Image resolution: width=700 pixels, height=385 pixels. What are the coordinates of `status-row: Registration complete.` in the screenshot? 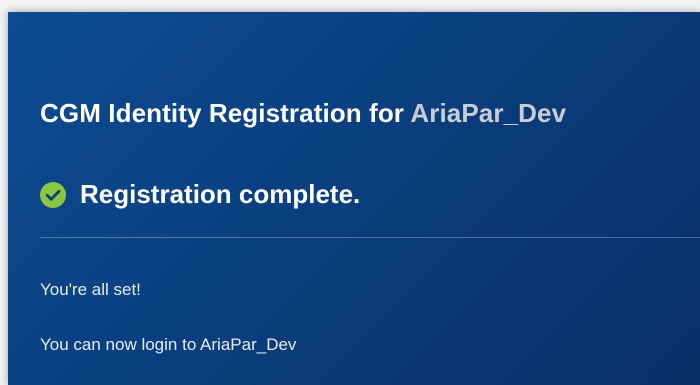 It's located at (200, 194).